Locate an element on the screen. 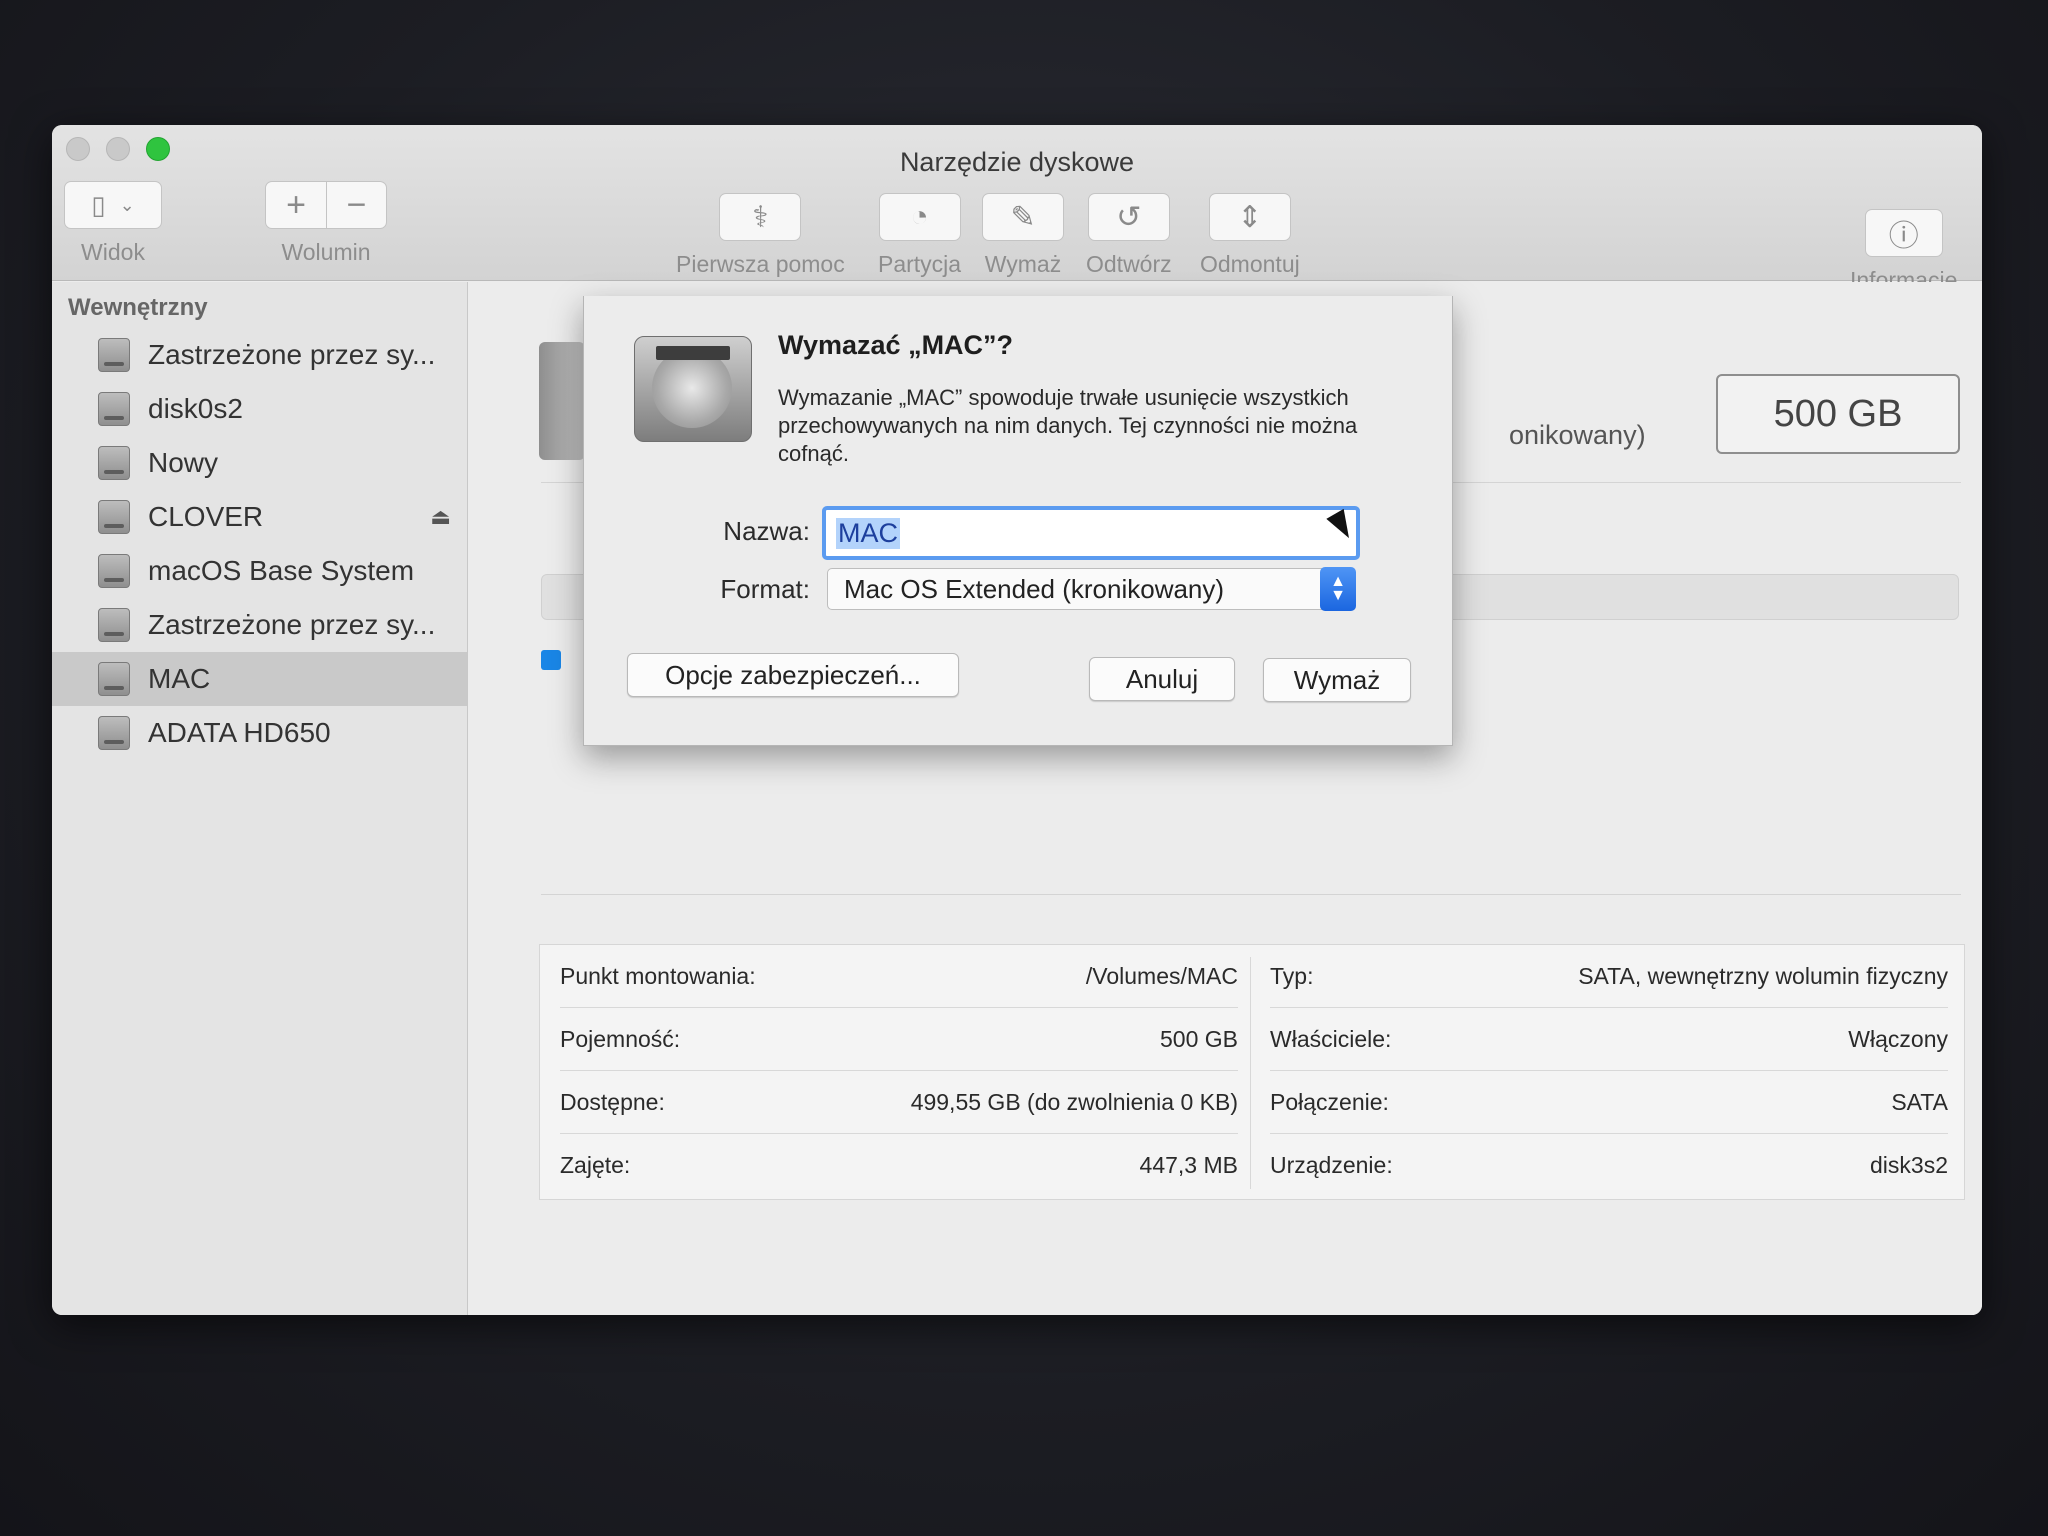 Image resolution: width=2048 pixels, height=1536 pixels. erase-label: Wymaż is located at coordinates (1023, 264).